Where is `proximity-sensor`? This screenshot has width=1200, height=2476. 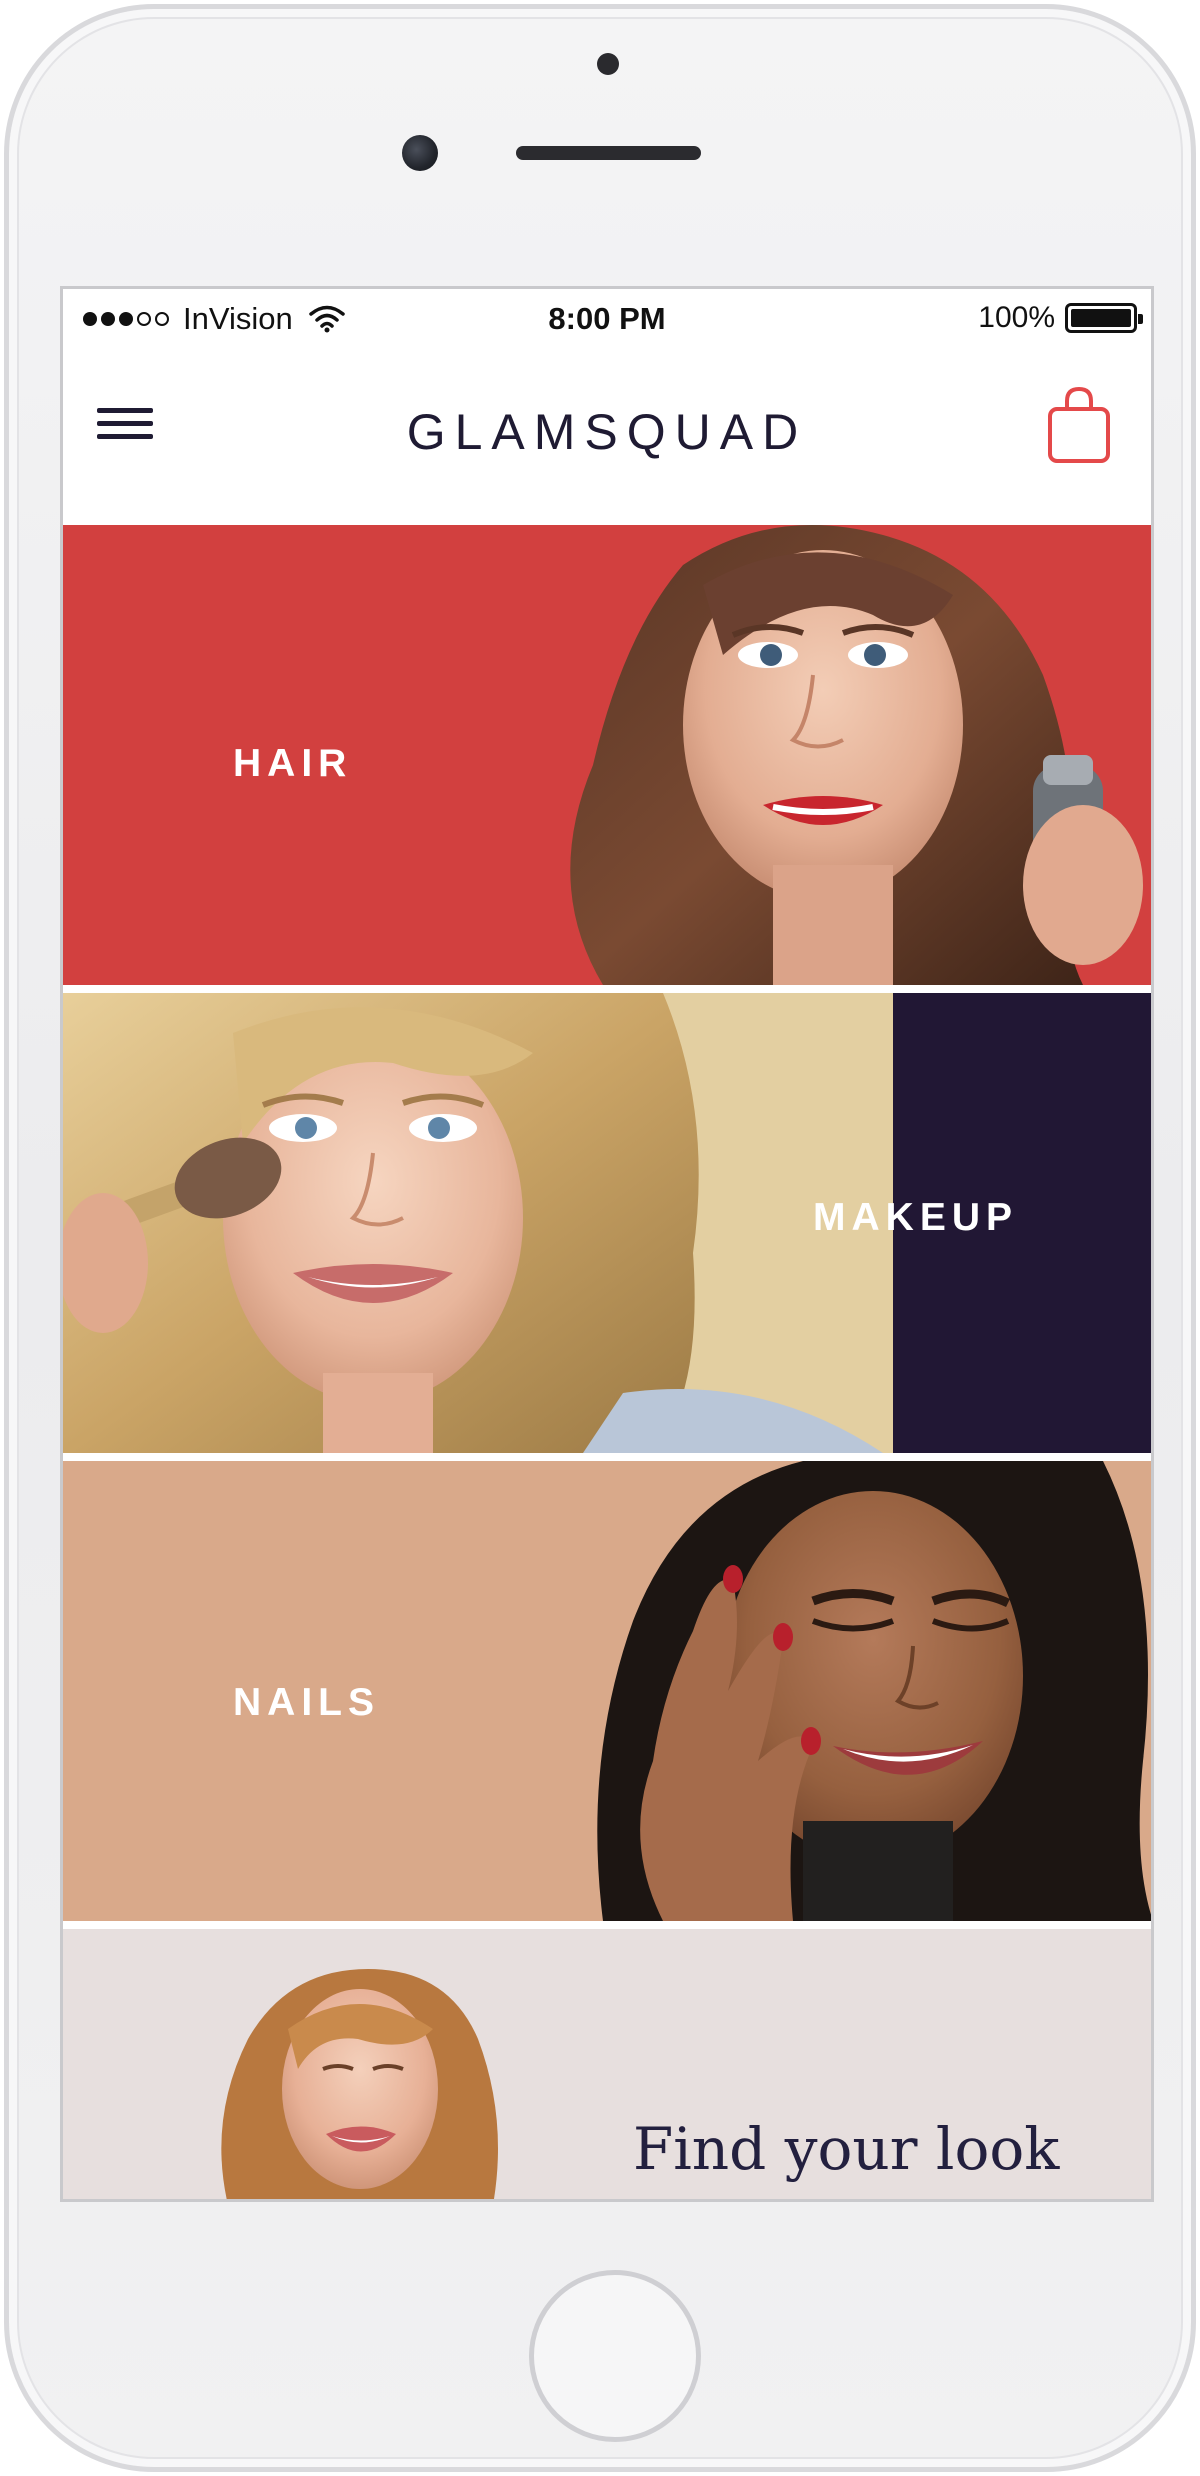
proximity-sensor is located at coordinates (608, 64).